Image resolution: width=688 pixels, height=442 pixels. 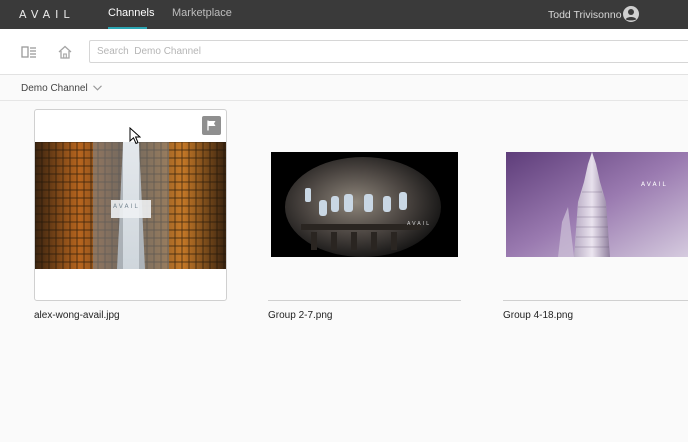 What do you see at coordinates (538, 315) in the screenshot?
I see `asset-name: Group 4-18.png` at bounding box center [538, 315].